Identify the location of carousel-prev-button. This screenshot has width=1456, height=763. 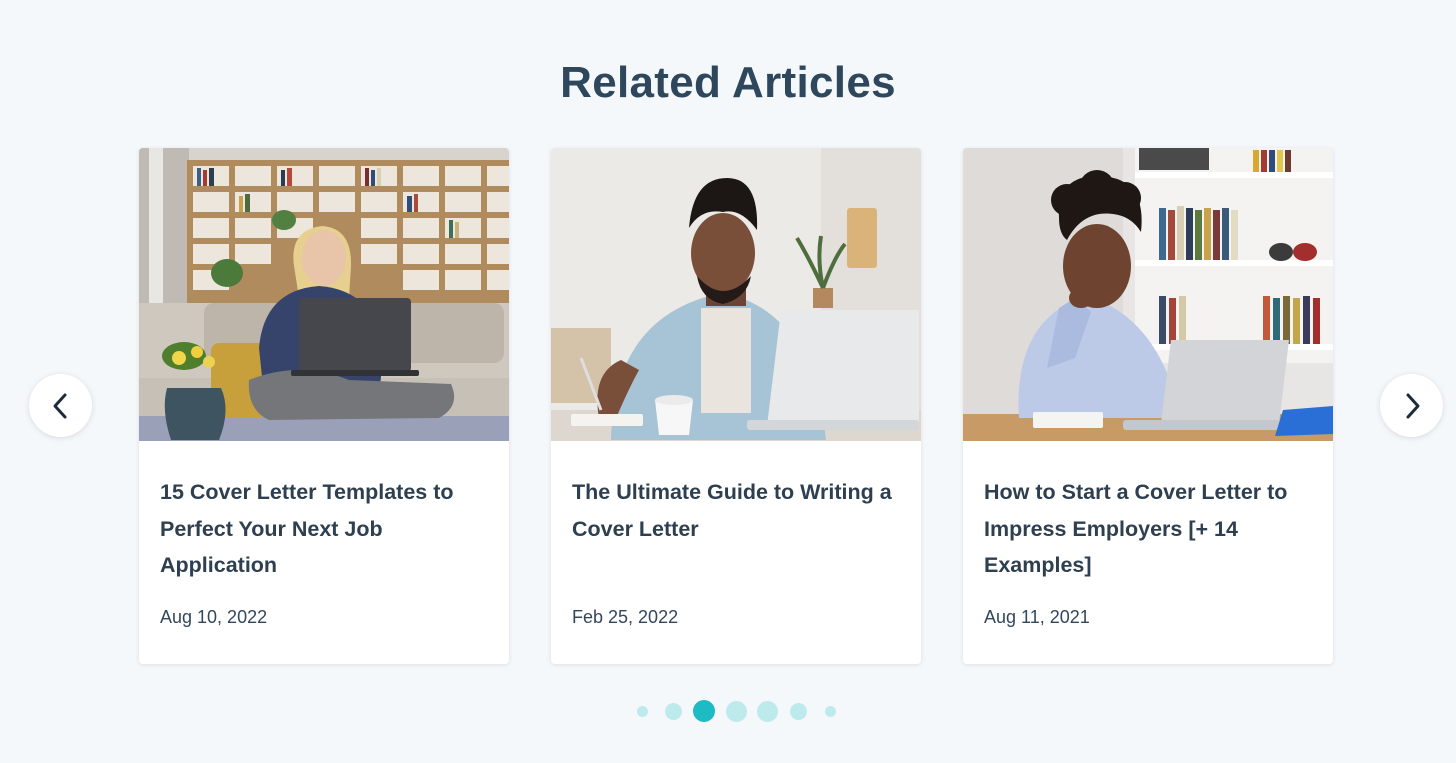
(60, 405).